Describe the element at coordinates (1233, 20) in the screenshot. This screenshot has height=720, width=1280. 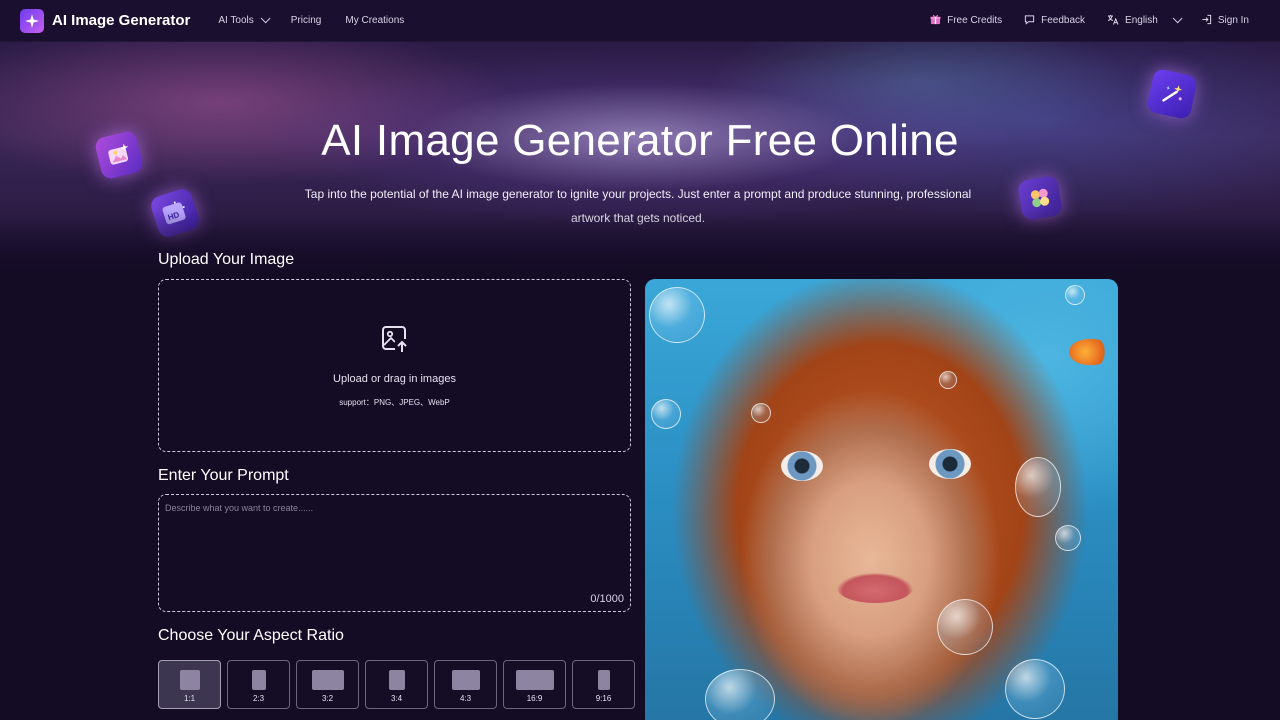
I see `sign-in-label: Sign In` at that location.